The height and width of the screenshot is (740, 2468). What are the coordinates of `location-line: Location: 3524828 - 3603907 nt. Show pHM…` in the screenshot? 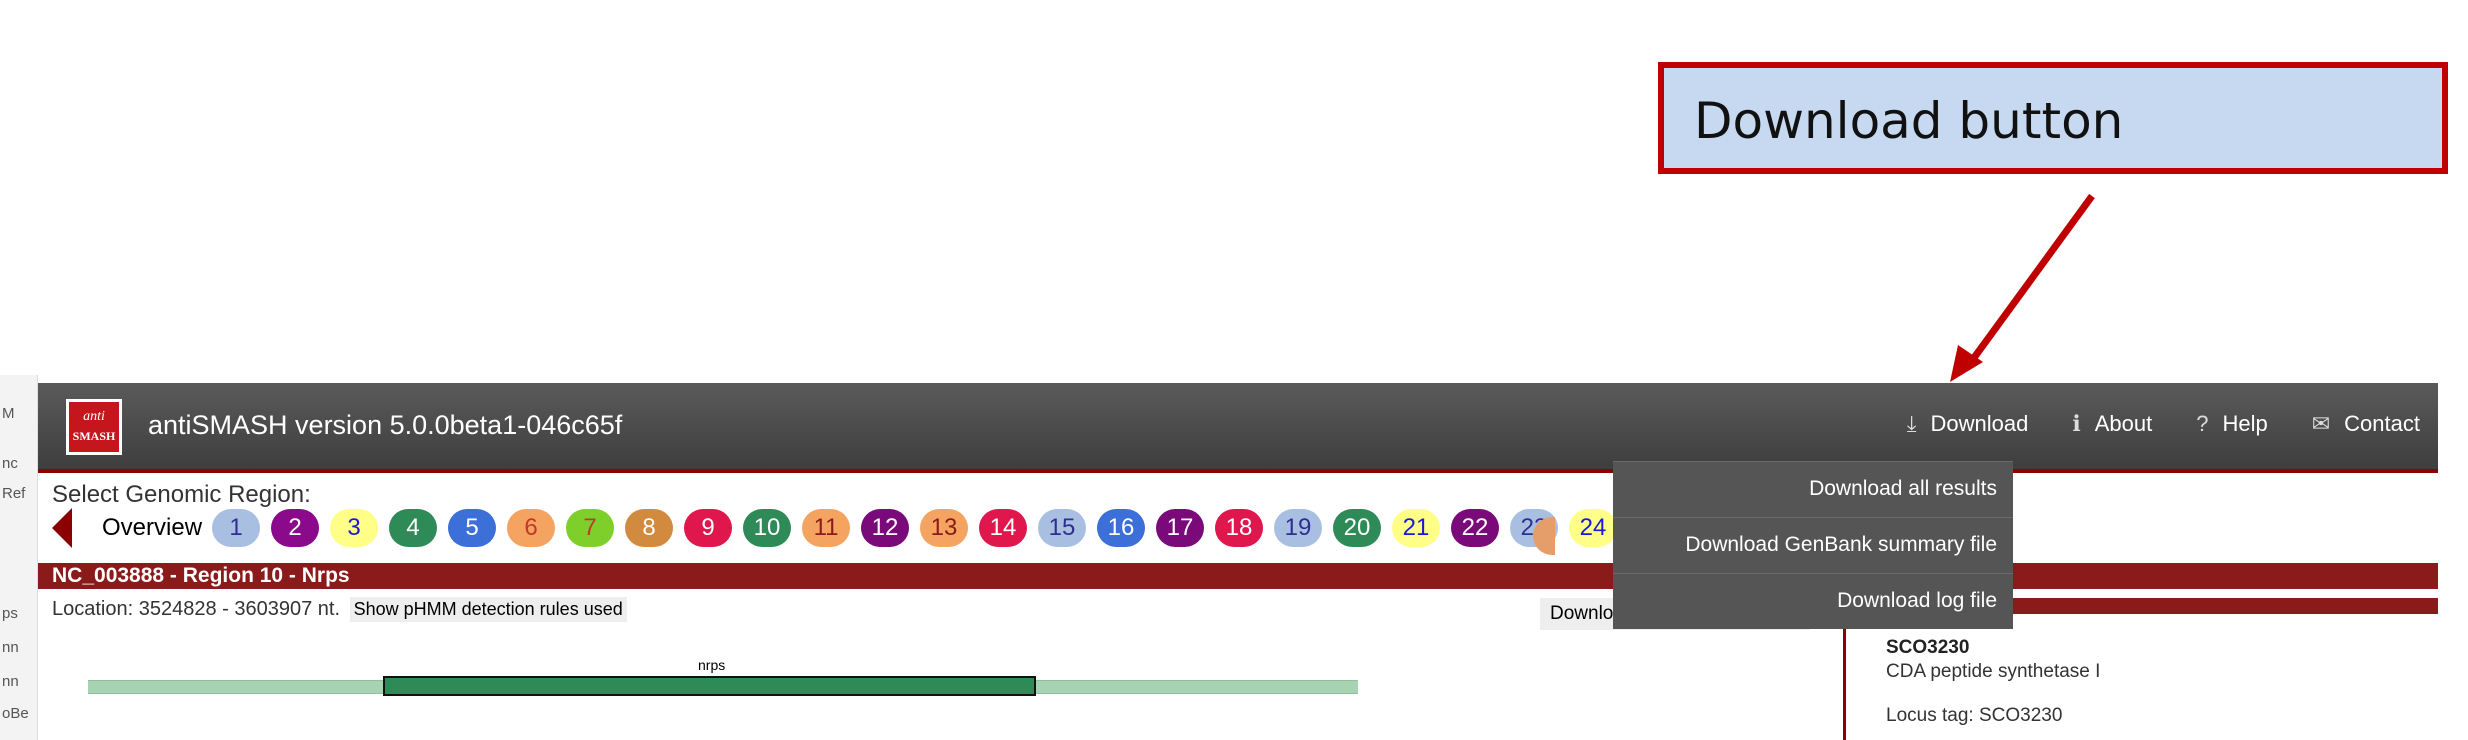 It's located at (339, 609).